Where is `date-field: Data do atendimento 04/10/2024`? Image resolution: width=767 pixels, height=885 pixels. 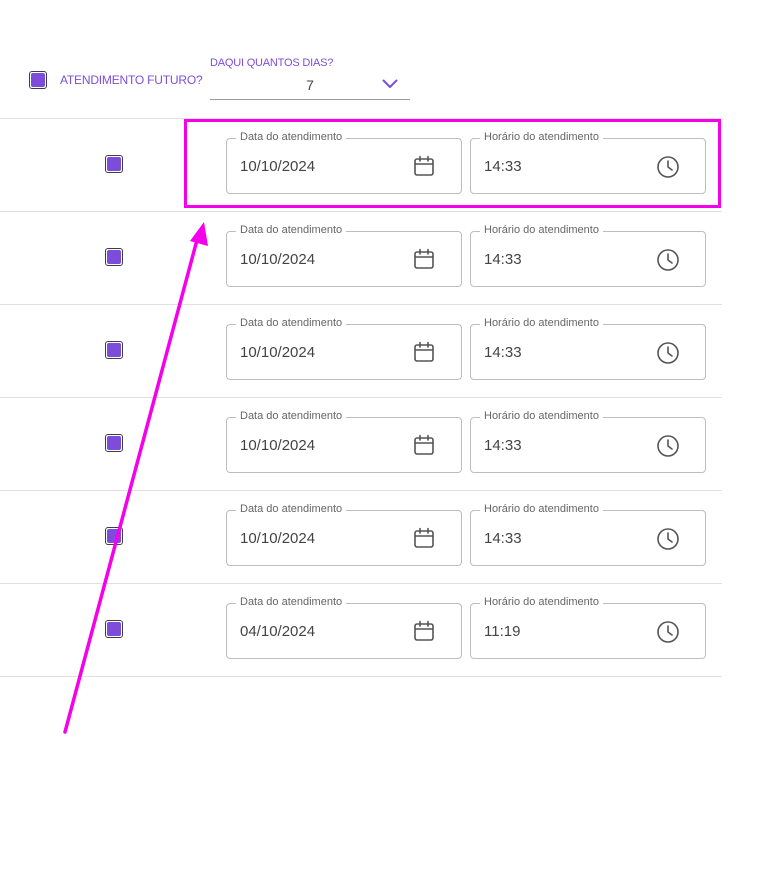
date-field: Data do atendimento 04/10/2024 is located at coordinates (344, 627).